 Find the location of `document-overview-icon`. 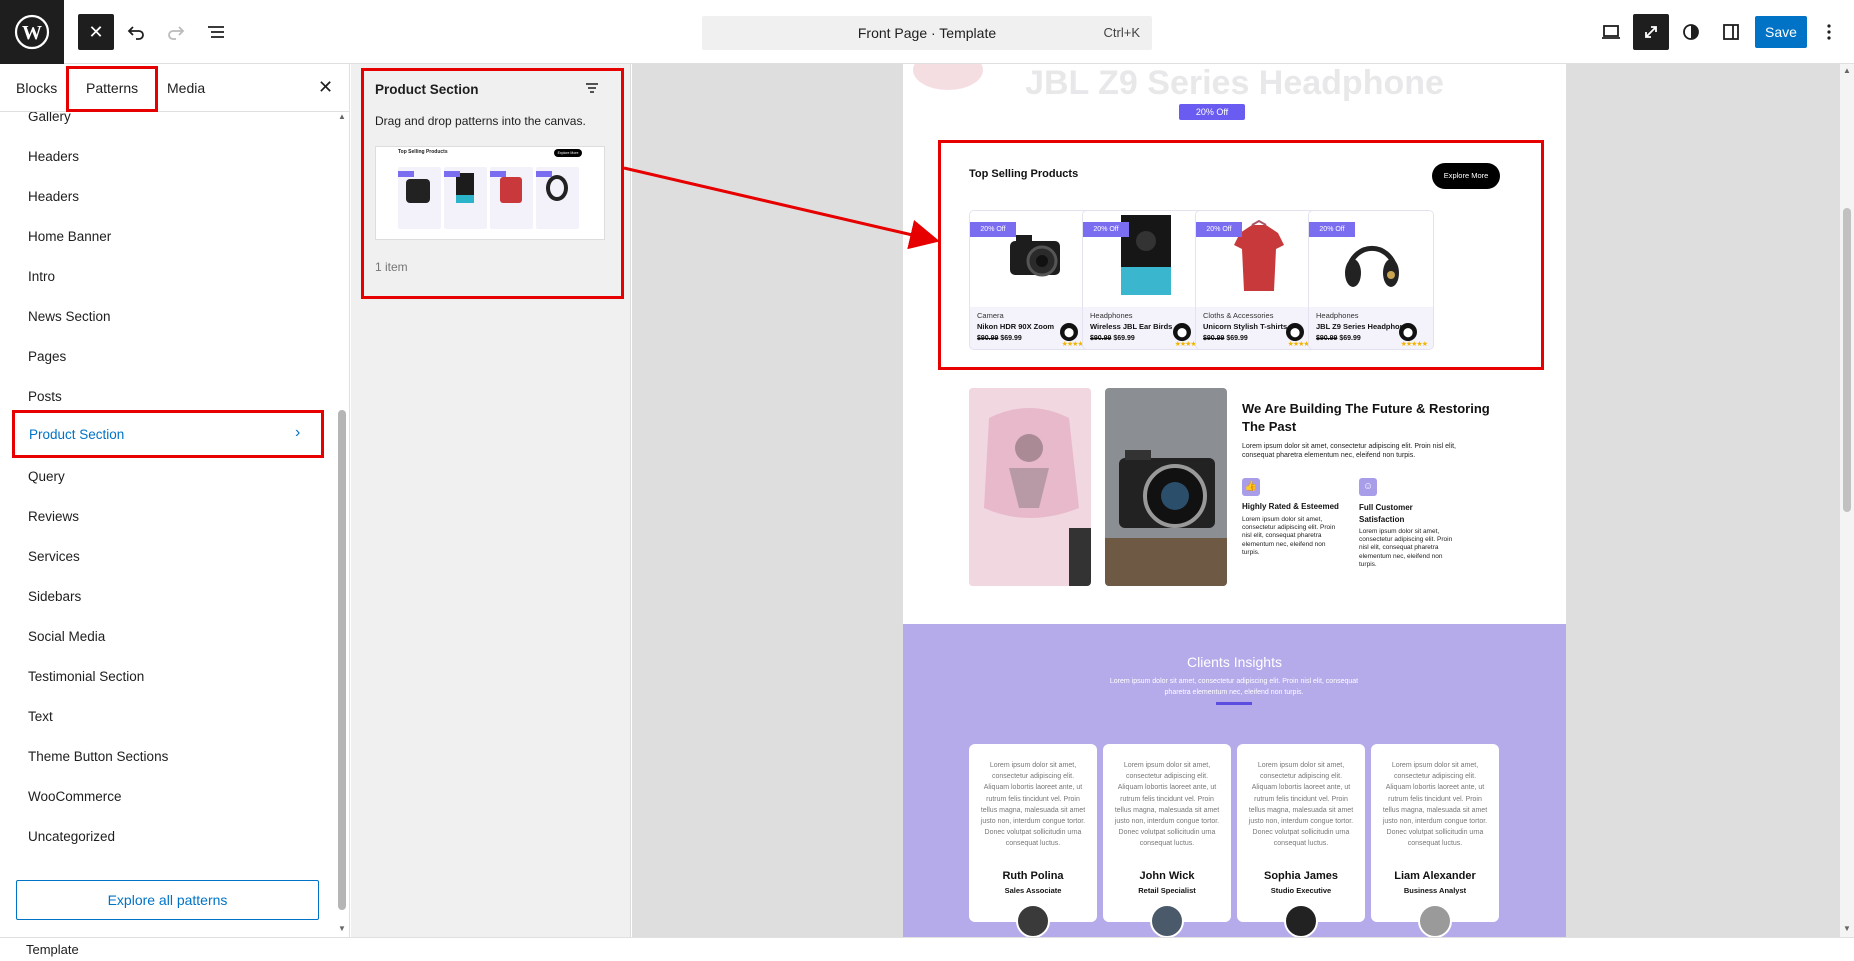

document-overview-icon is located at coordinates (216, 32).